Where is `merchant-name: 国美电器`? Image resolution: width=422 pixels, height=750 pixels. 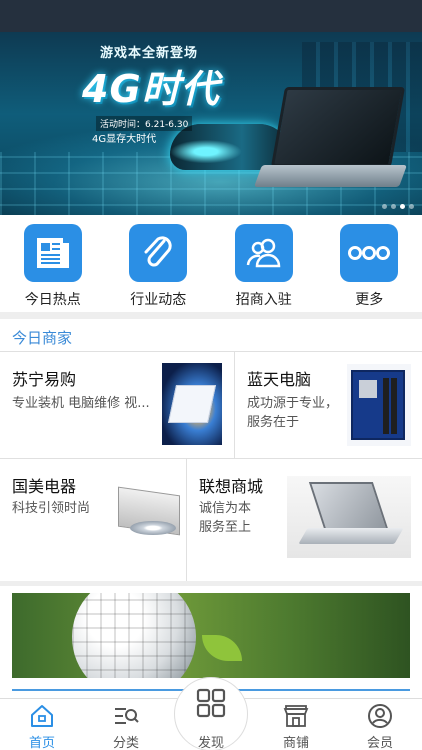
merchant-name: 国美电器 is located at coordinates (44, 486).